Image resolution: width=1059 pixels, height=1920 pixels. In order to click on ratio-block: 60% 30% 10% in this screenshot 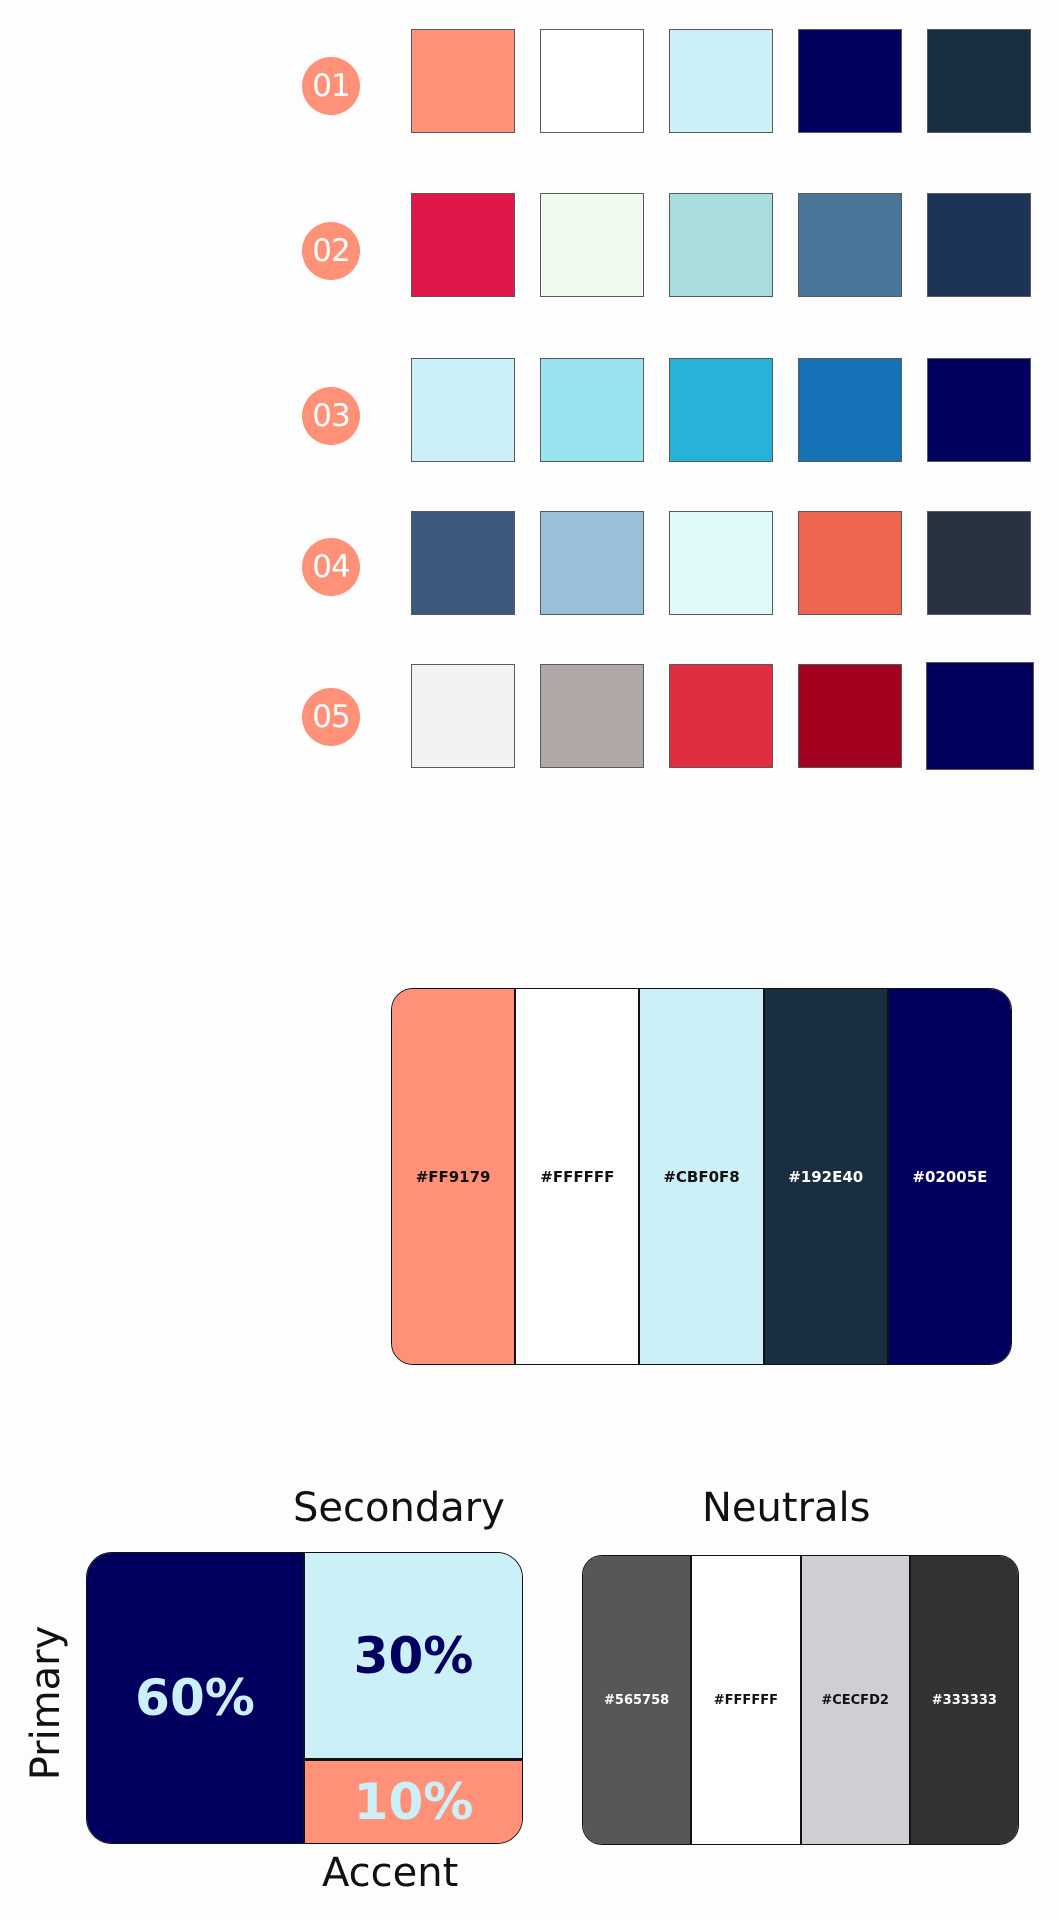, I will do `click(304, 1698)`.